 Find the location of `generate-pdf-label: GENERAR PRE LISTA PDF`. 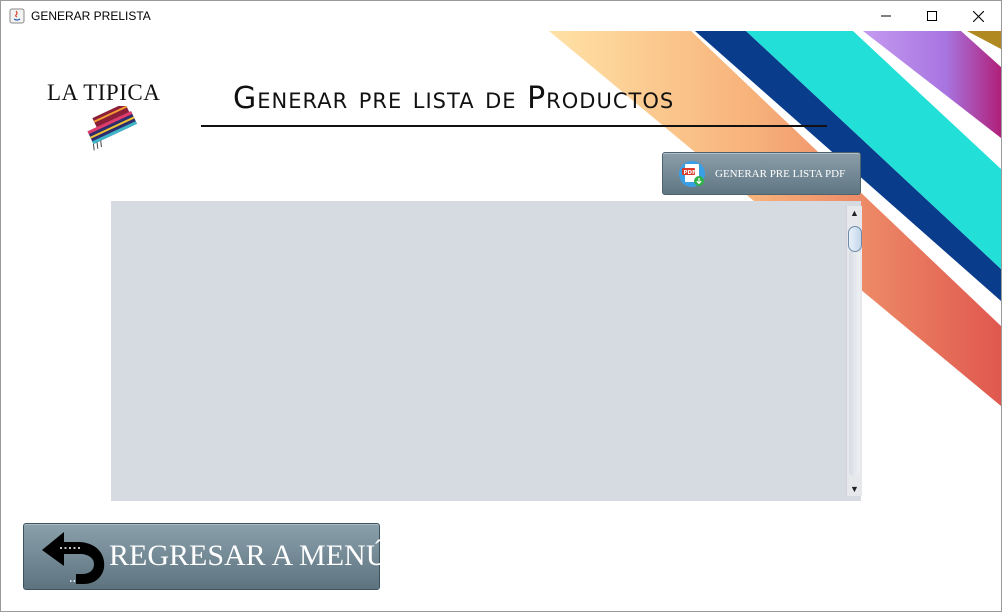

generate-pdf-label: GENERAR PRE LISTA PDF is located at coordinates (780, 174).